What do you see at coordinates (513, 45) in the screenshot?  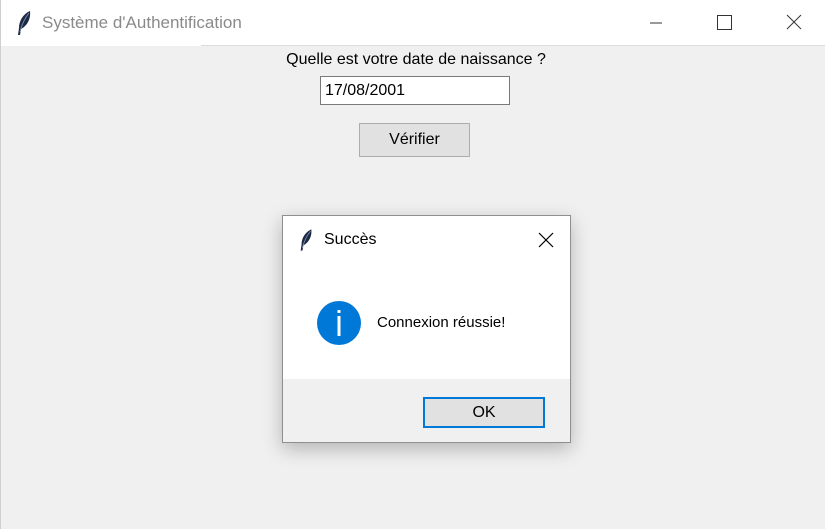 I see `title-bar-divider` at bounding box center [513, 45].